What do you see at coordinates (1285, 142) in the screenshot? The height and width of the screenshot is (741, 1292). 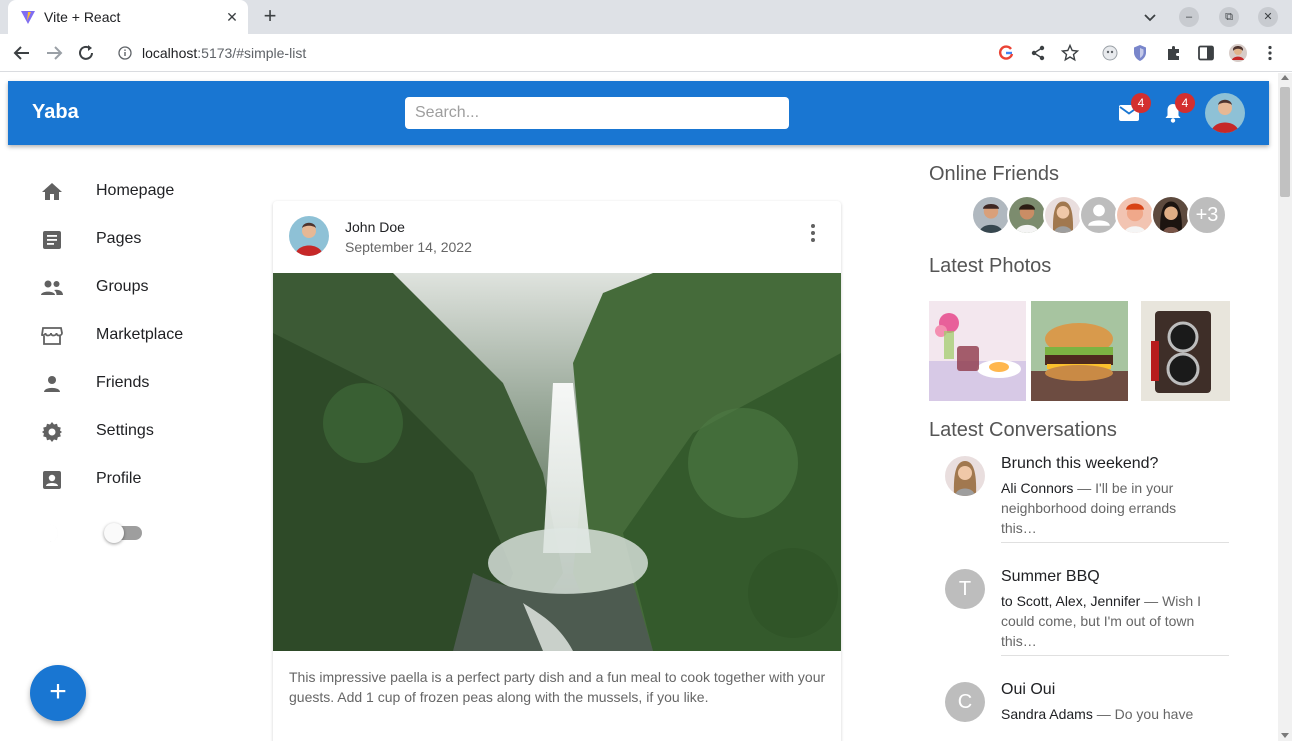 I see `scrollbar-thumb` at bounding box center [1285, 142].